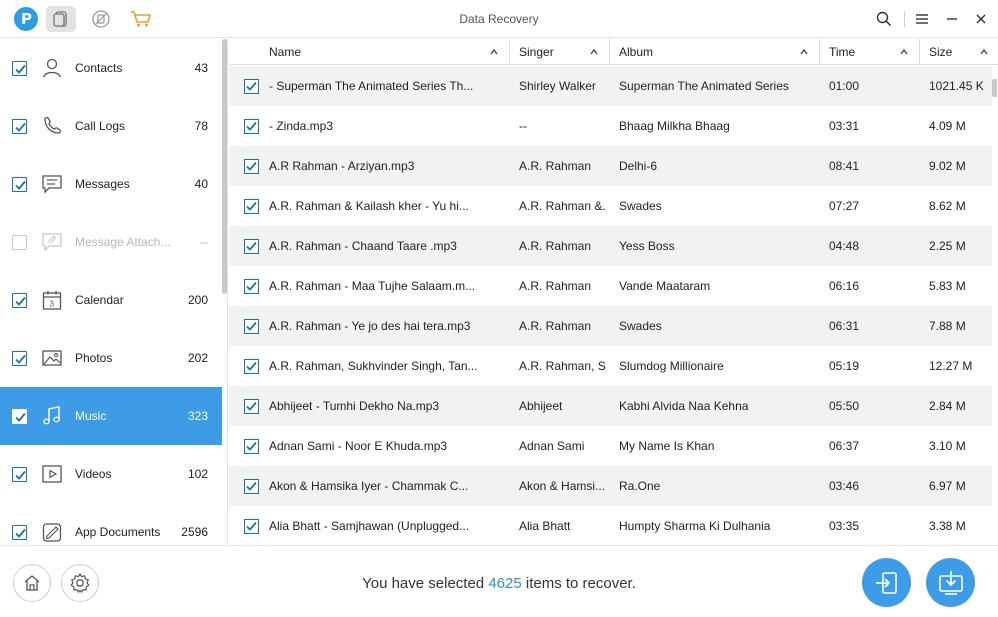 This screenshot has height=617, width=998. What do you see at coordinates (719, 52) in the screenshot?
I see `column-header-album: Album` at bounding box center [719, 52].